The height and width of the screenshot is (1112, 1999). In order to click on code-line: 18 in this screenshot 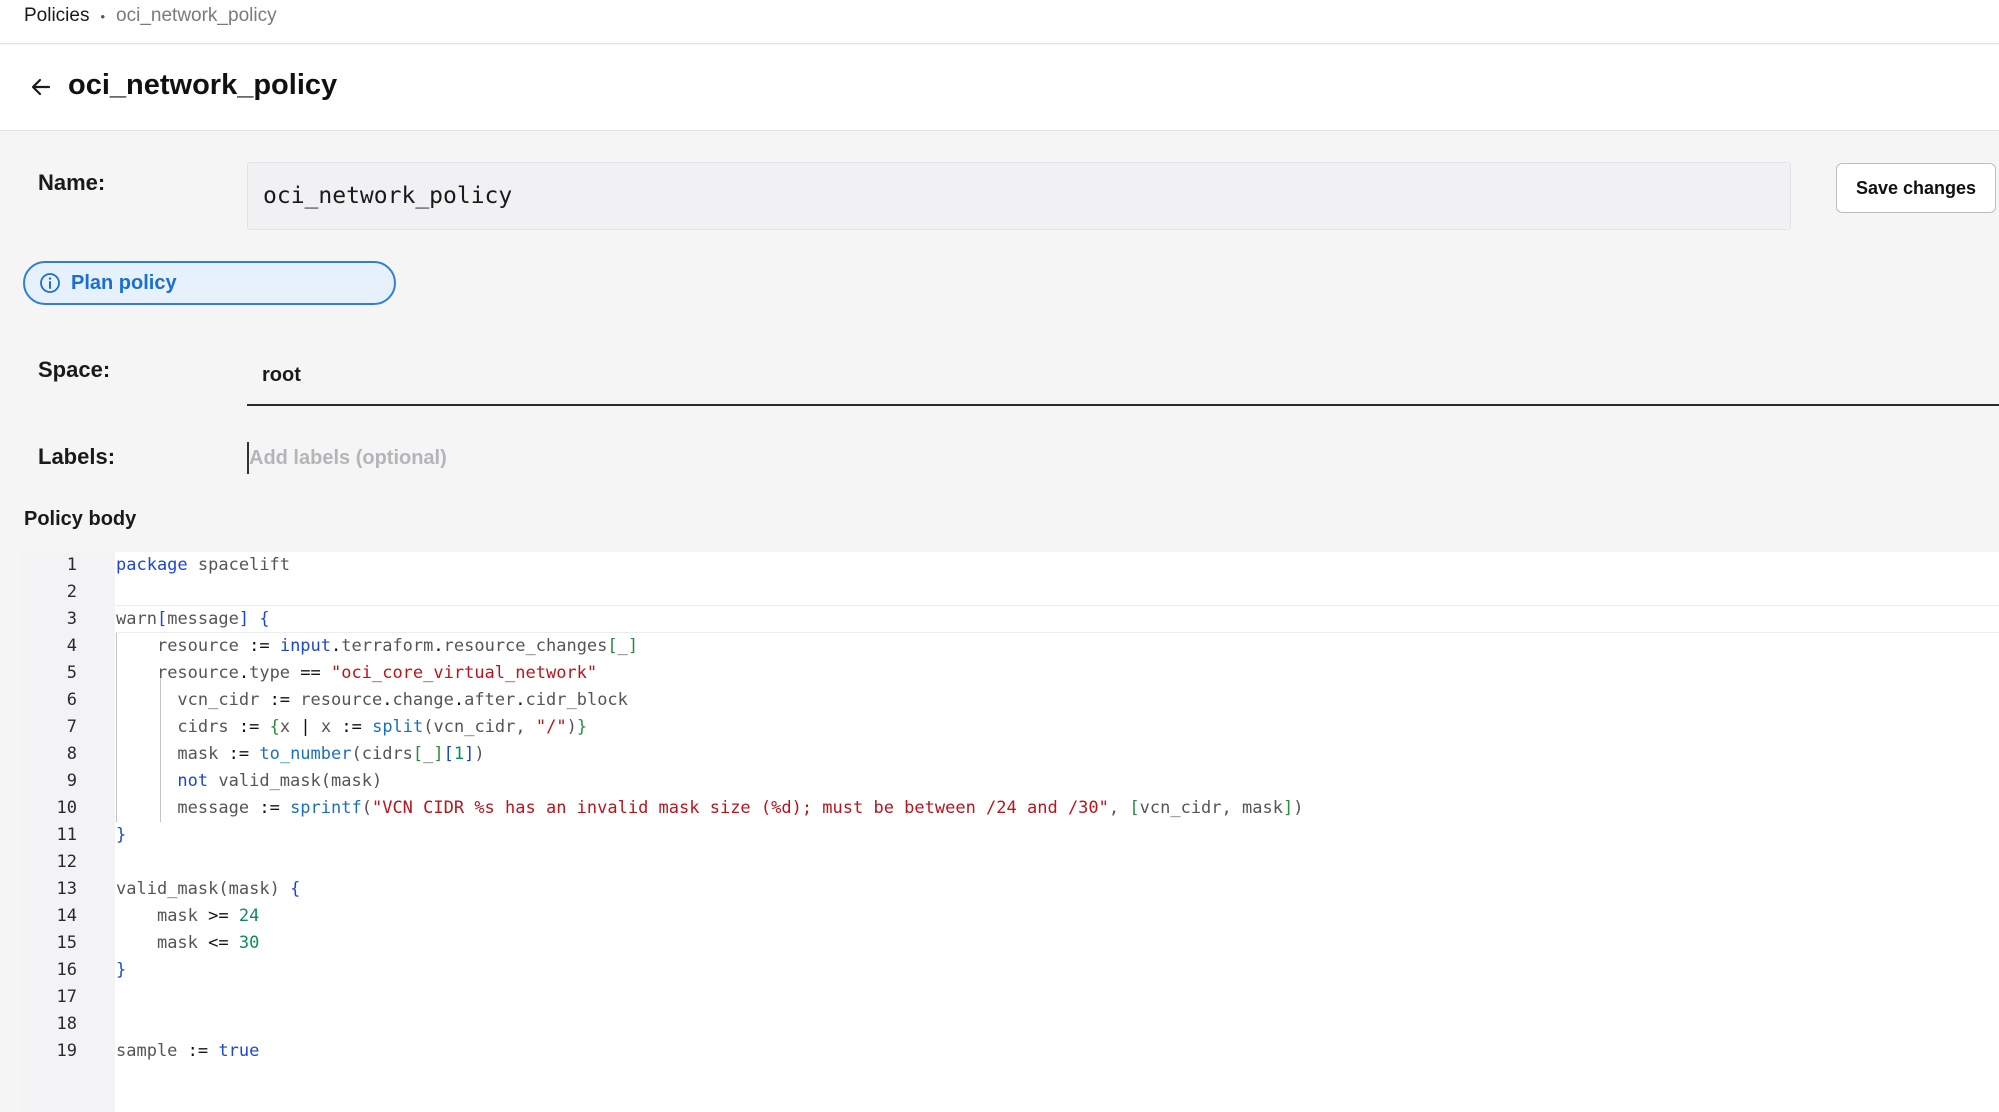, I will do `click(1011, 1024)`.